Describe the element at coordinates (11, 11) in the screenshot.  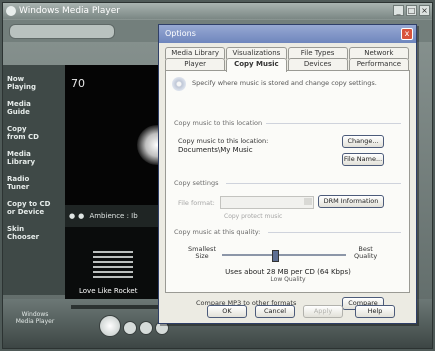
I see `media-player-logo-icon` at that location.